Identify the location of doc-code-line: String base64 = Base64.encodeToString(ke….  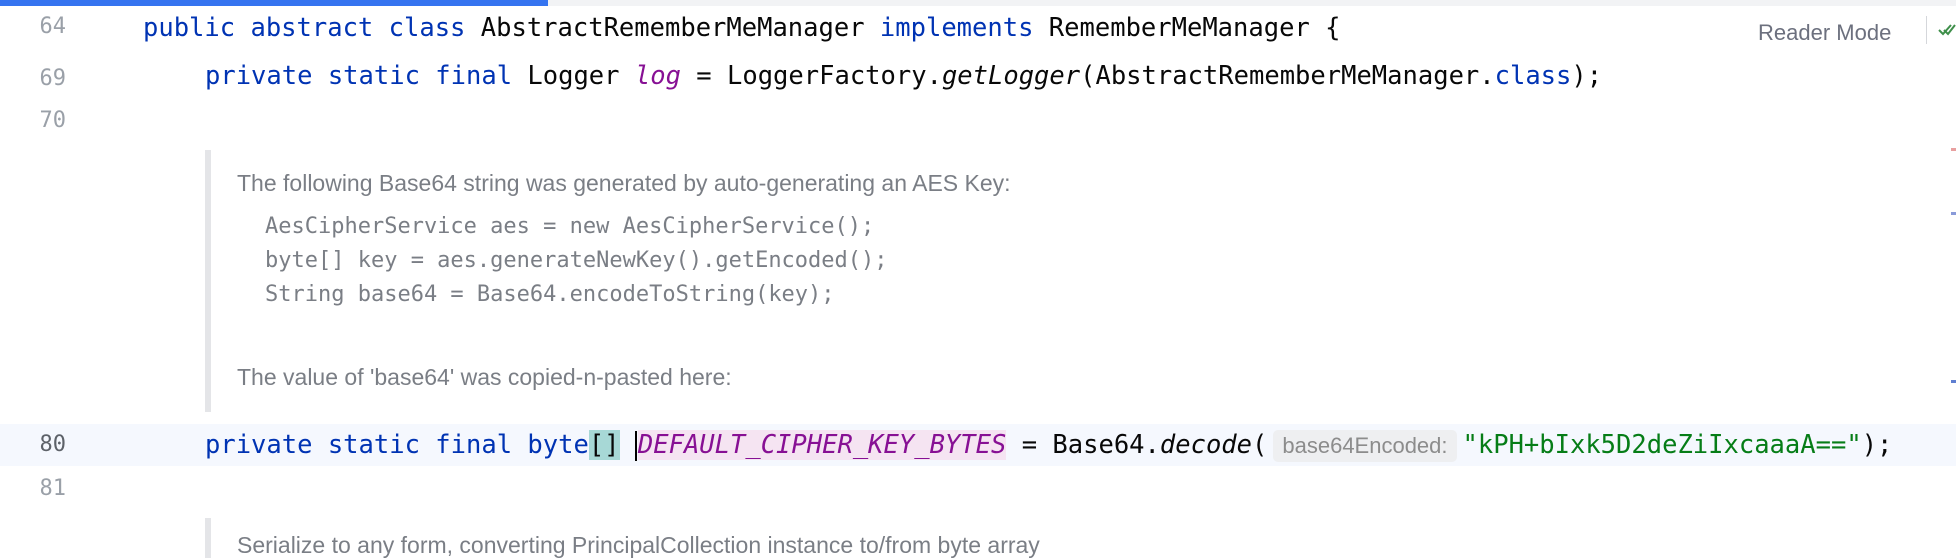
(550, 294).